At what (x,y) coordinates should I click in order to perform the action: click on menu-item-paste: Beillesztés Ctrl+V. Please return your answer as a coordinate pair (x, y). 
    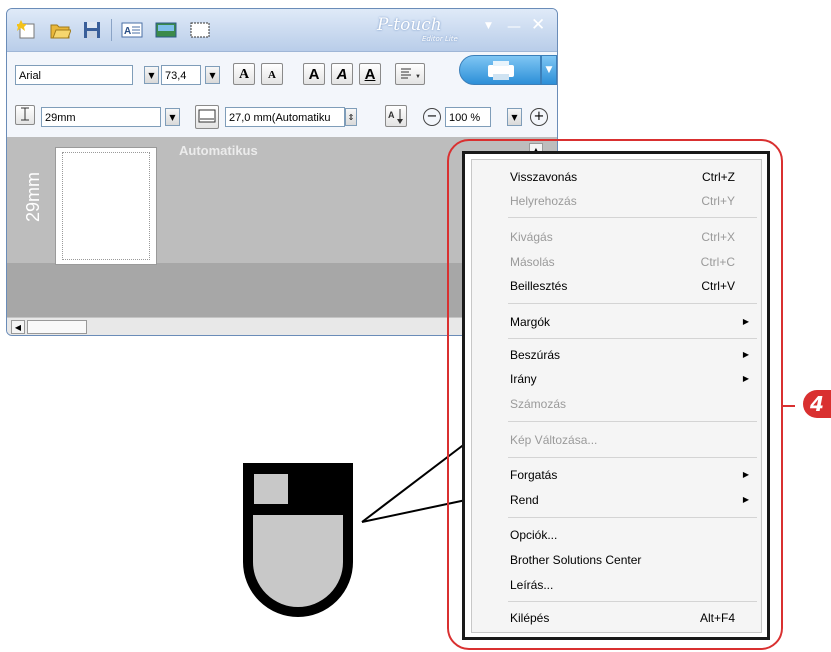
    Looking at the image, I should click on (616, 286).